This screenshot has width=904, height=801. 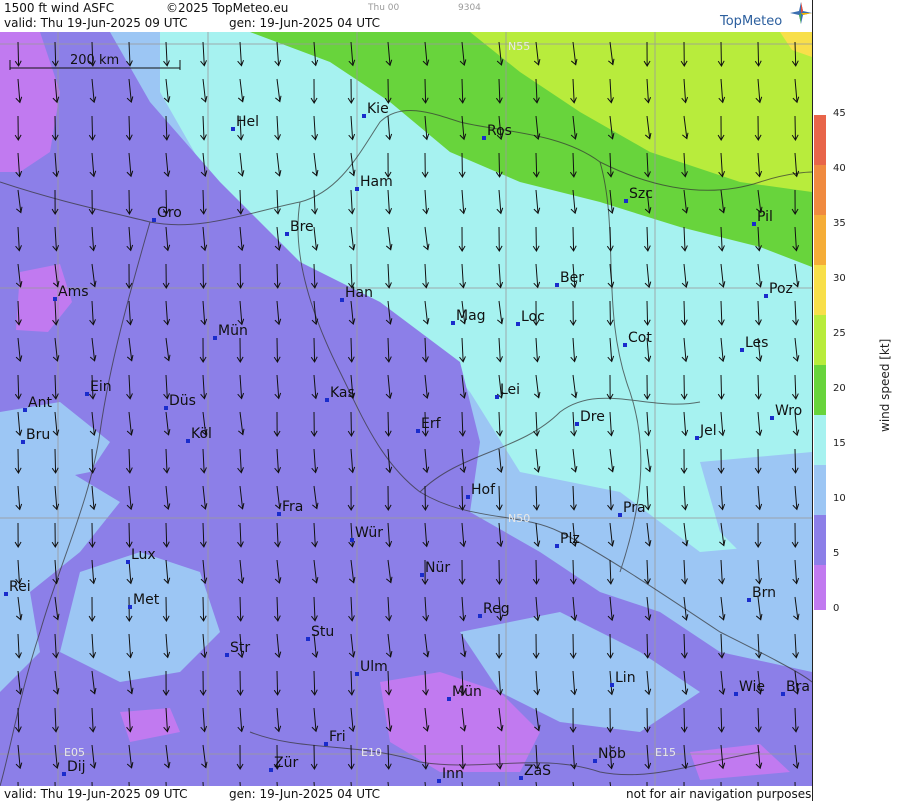 I want to click on city-label: Ein, so click(x=101, y=387).